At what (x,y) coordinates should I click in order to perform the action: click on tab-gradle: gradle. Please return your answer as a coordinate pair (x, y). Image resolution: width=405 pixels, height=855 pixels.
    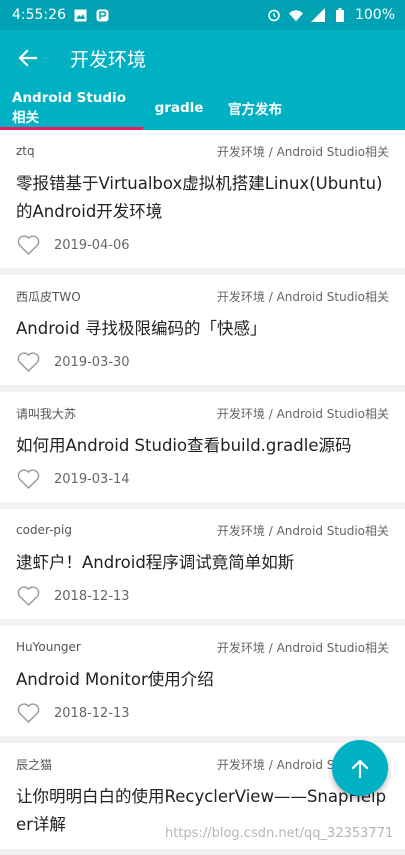
    Looking at the image, I should click on (179, 108).